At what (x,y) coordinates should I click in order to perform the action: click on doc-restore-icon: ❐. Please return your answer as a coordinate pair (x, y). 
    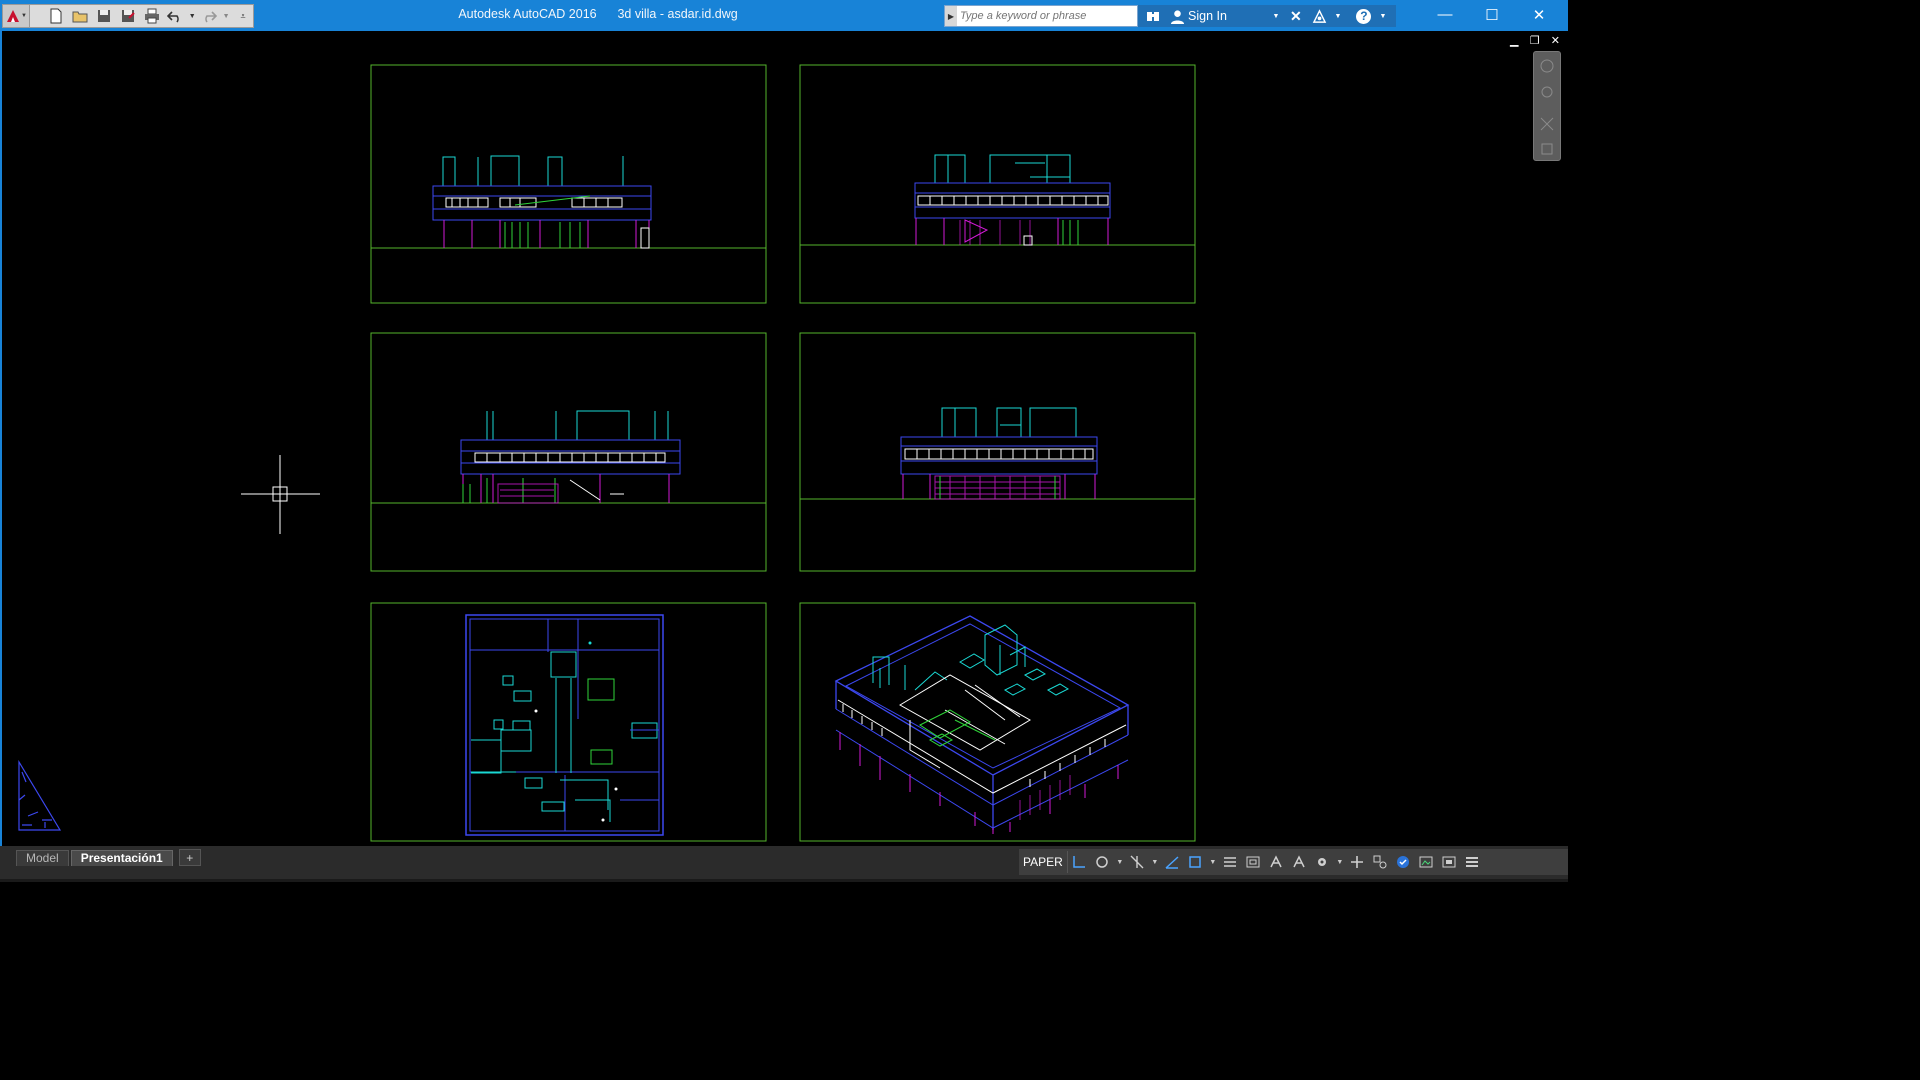
    Looking at the image, I should click on (1535, 42).